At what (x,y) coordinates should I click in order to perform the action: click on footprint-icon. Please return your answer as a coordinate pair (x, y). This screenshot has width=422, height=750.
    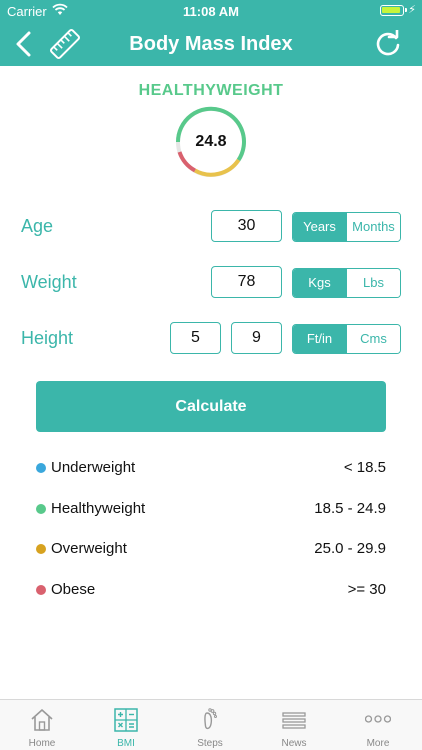
    Looking at the image, I should click on (210, 719).